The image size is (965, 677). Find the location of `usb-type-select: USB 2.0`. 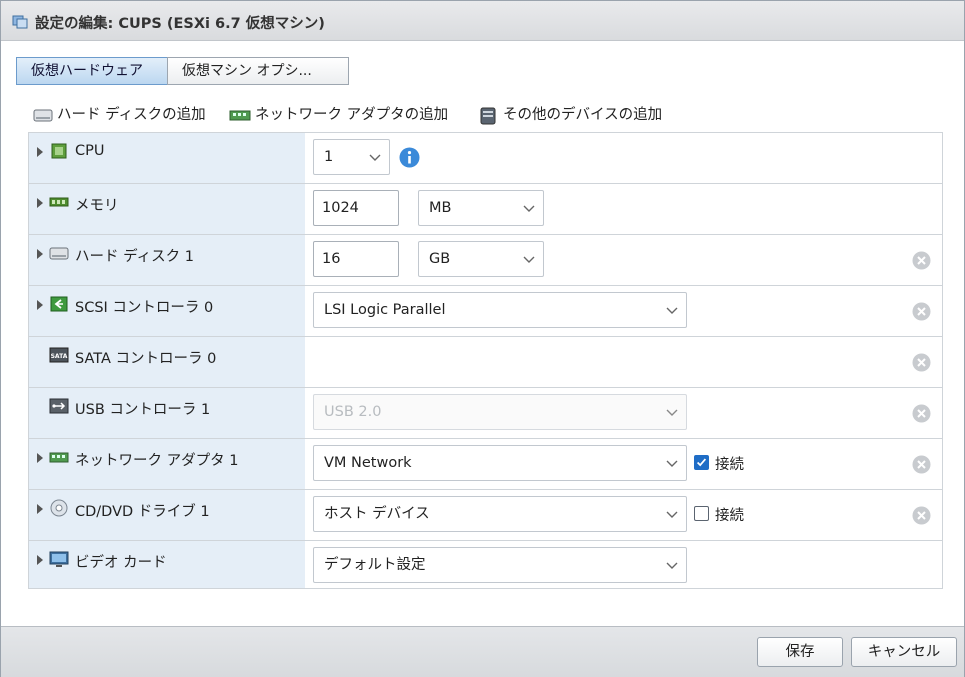

usb-type-select: USB 2.0 is located at coordinates (500, 412).